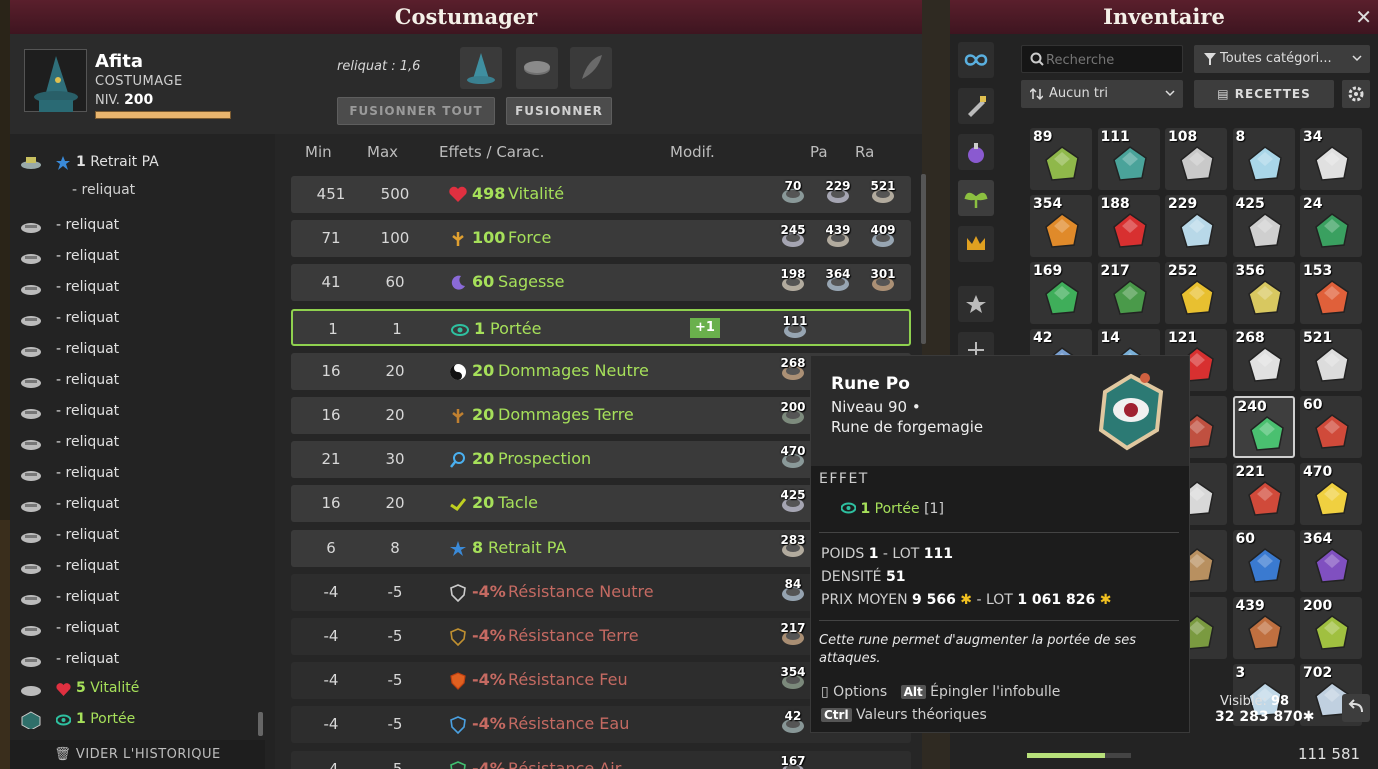  Describe the element at coordinates (838, 194) in the screenshot. I see `rune-button: 229` at that location.